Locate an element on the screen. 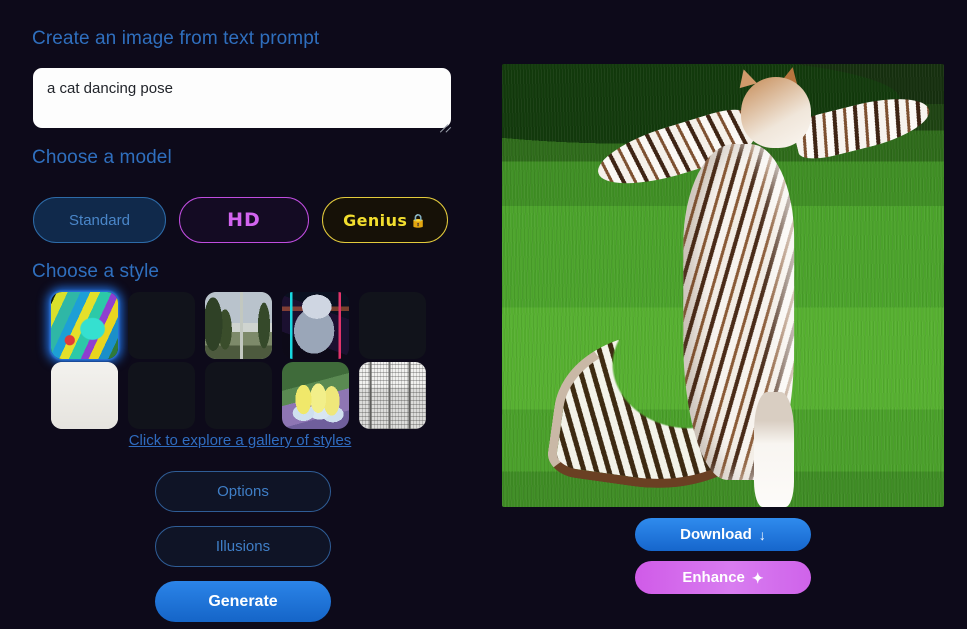  model-section-heading: Choose a model is located at coordinates (102, 157).